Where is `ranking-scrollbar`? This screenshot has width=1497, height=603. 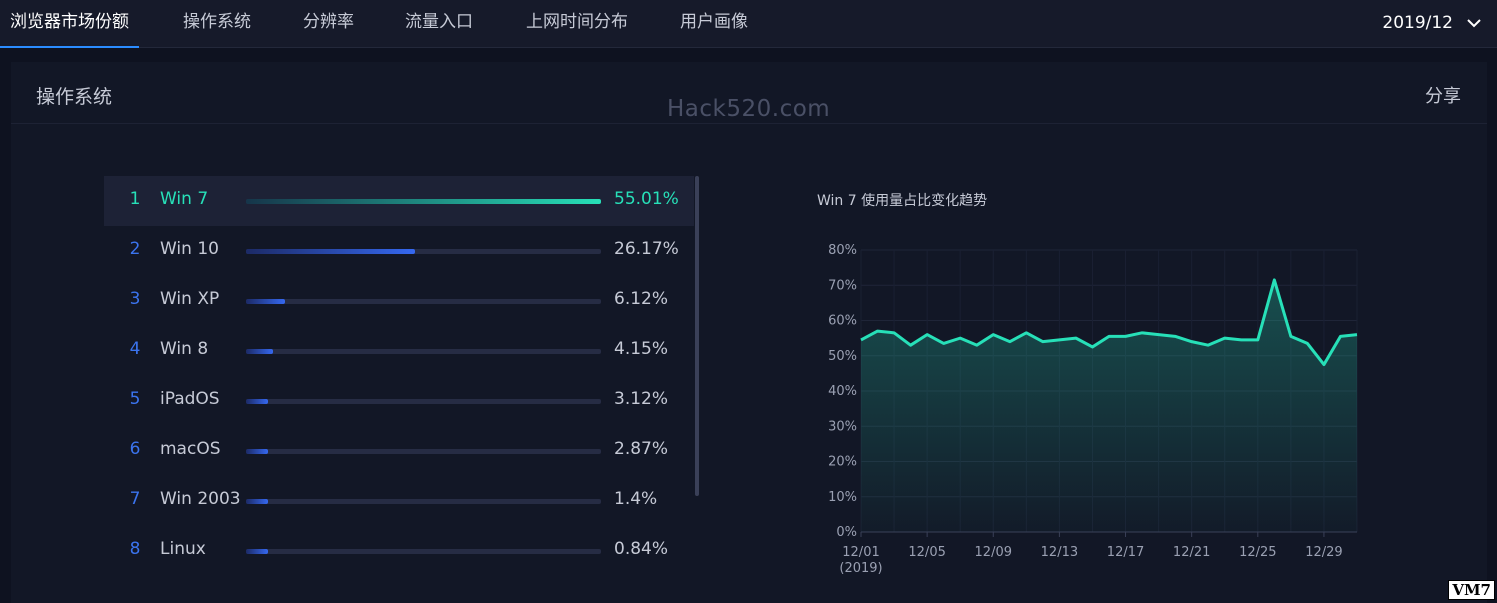 ranking-scrollbar is located at coordinates (697, 336).